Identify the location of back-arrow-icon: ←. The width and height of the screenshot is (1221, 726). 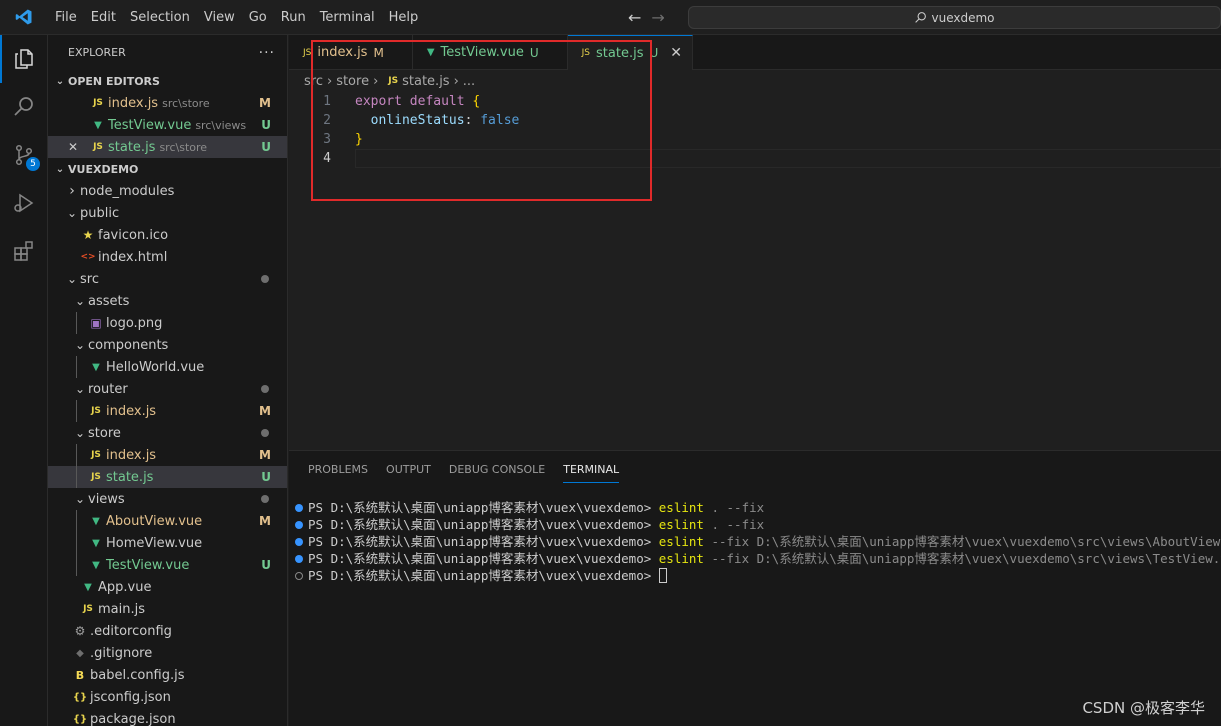
(634, 17).